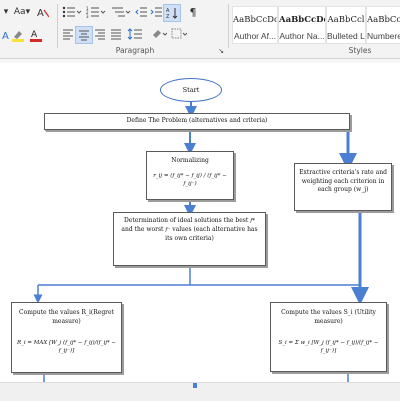 The image size is (400, 401). I want to click on start-label: Start, so click(191, 90).